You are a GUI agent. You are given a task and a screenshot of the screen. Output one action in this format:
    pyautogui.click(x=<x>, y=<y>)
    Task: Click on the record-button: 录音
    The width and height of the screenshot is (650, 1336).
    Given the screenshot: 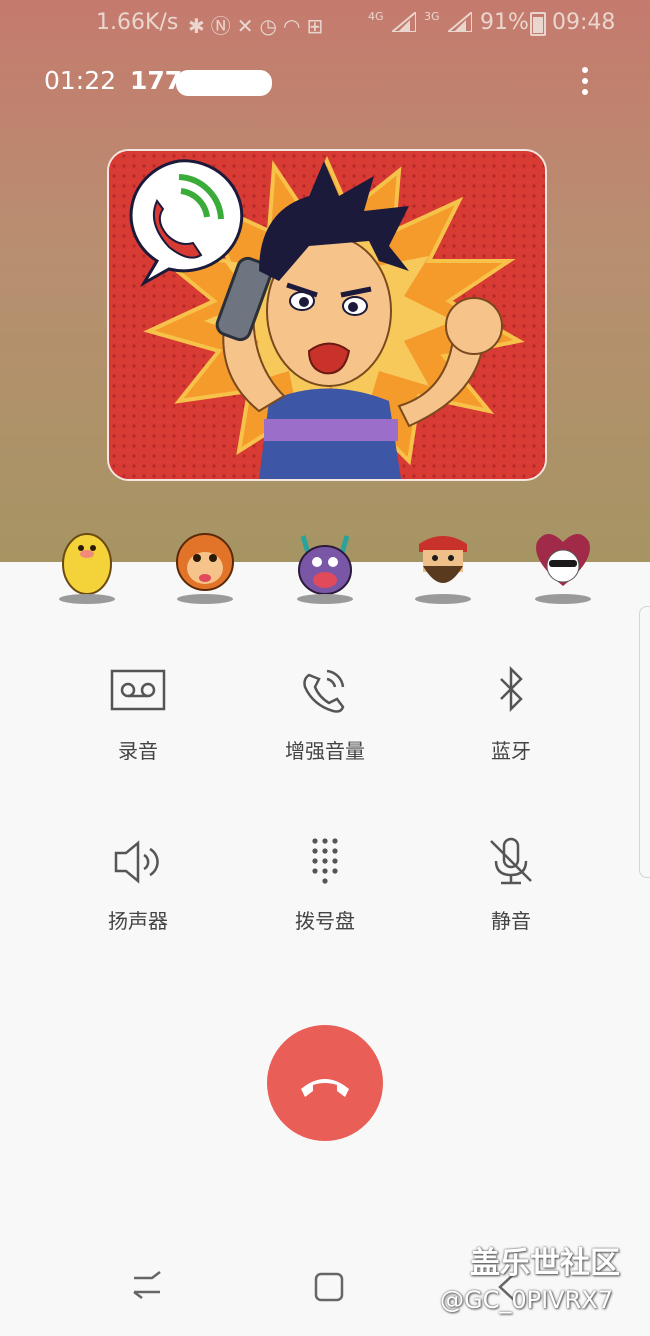 What is the action you would take?
    pyautogui.click(x=138, y=720)
    